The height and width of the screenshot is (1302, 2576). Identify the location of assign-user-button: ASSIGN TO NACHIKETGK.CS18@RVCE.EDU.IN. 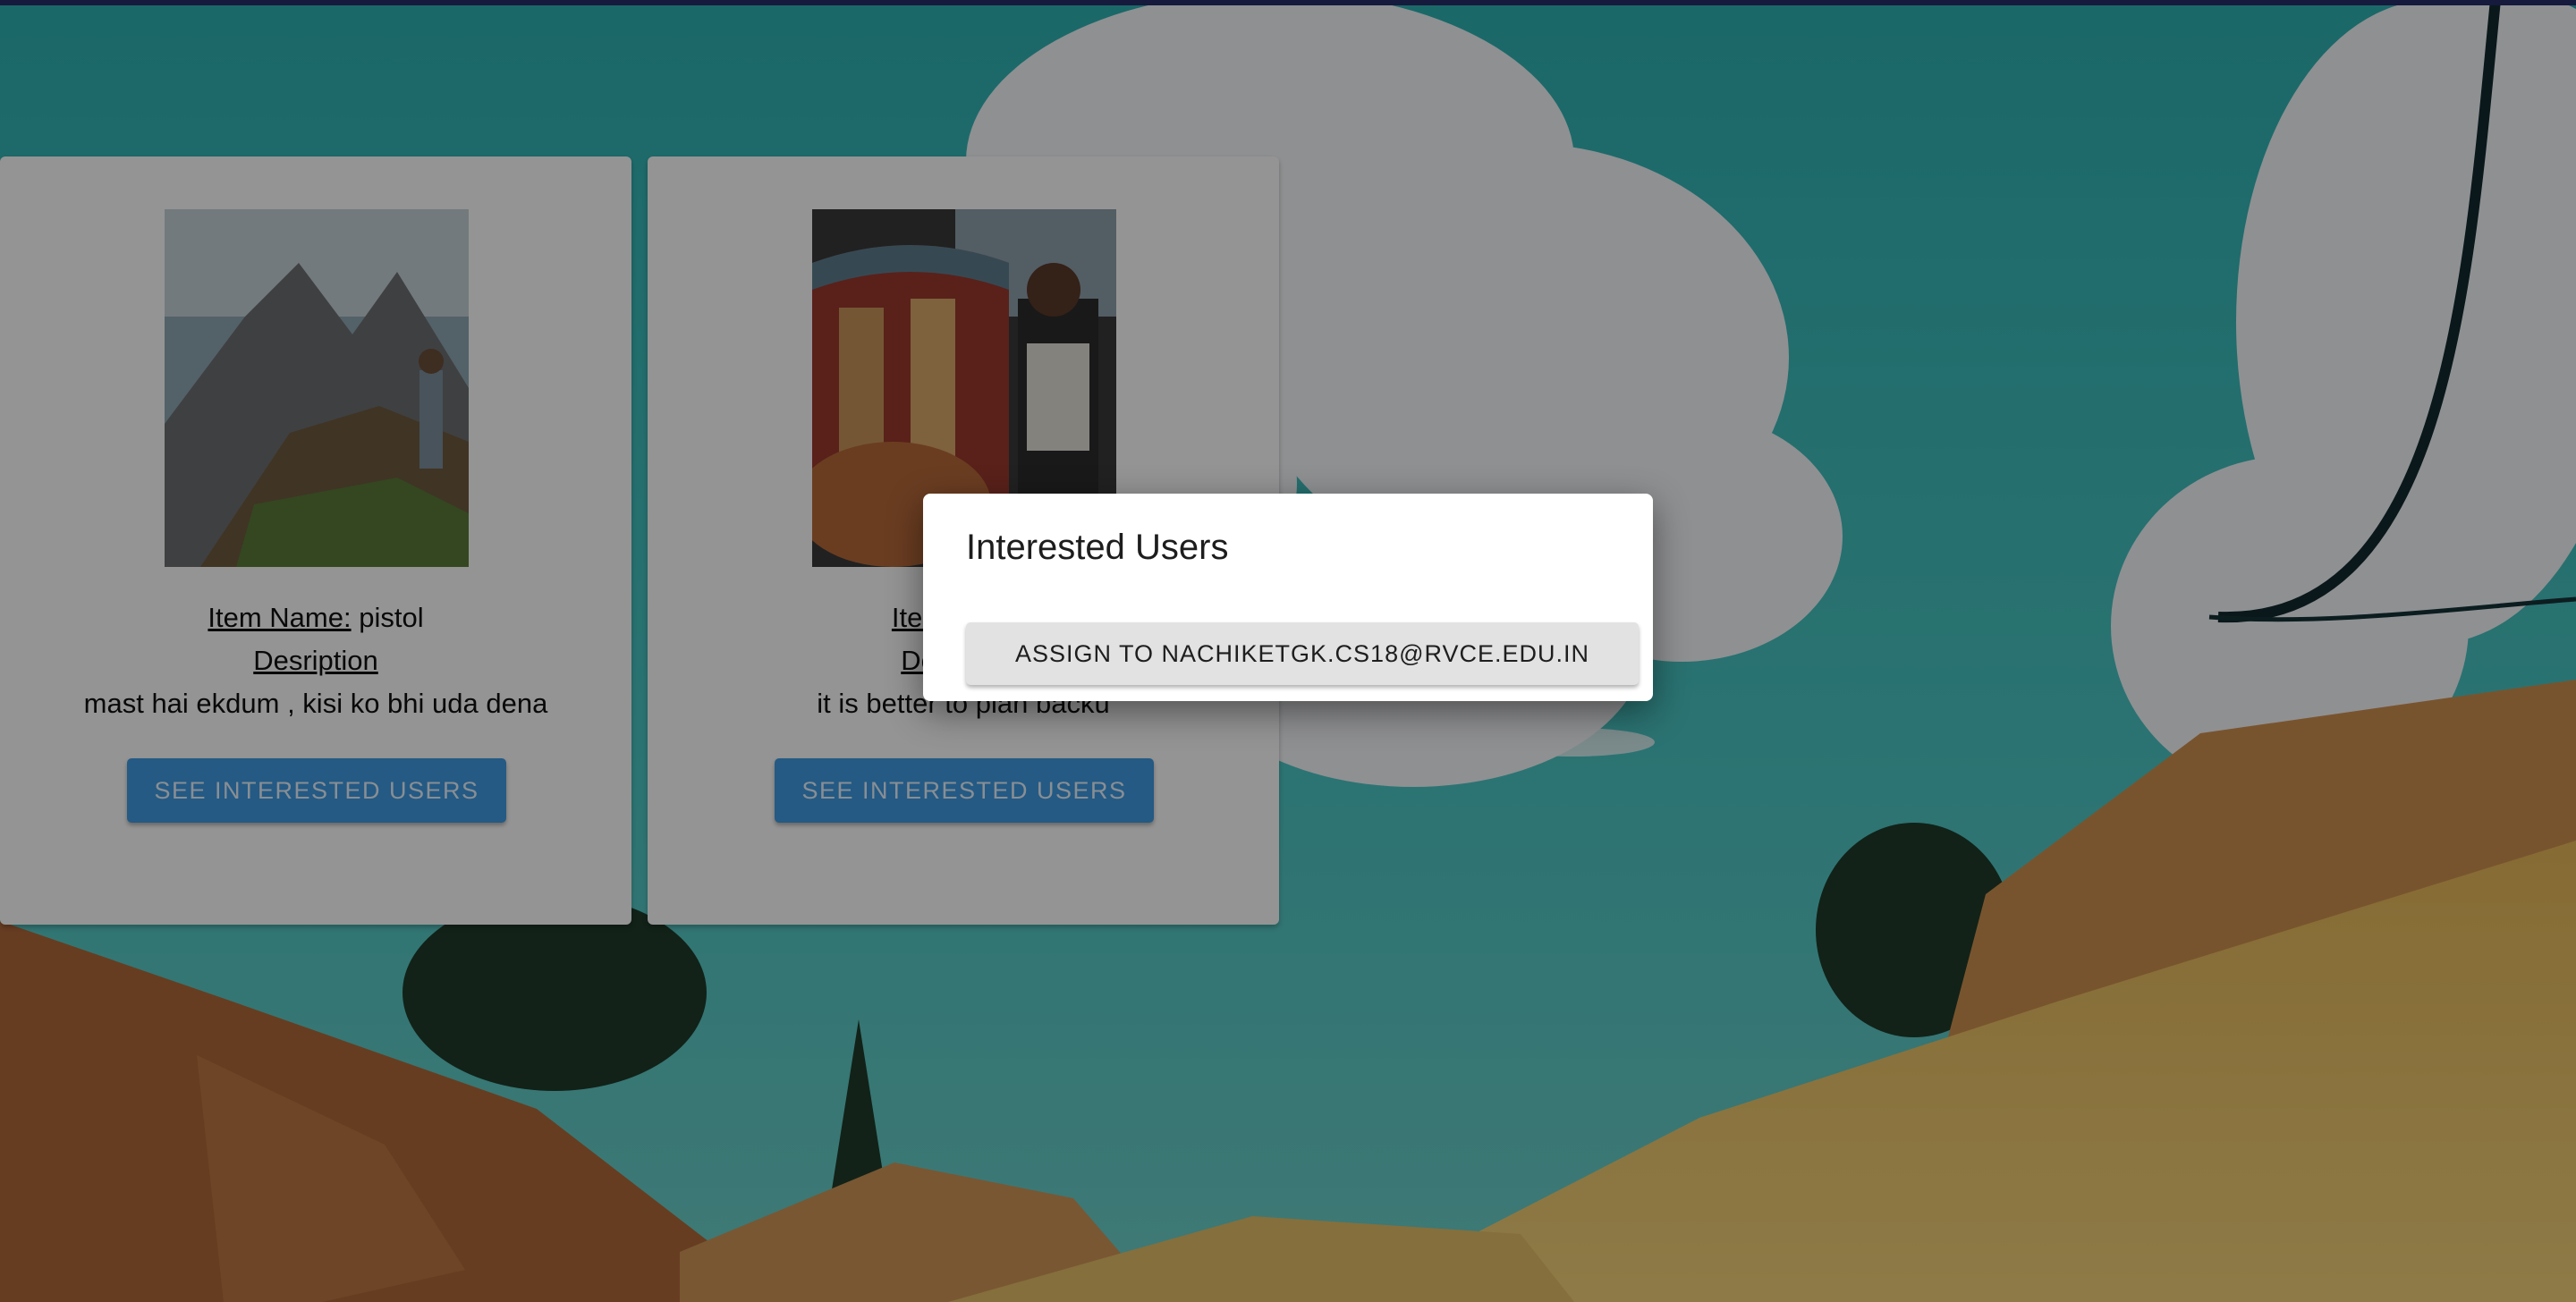
(1302, 653).